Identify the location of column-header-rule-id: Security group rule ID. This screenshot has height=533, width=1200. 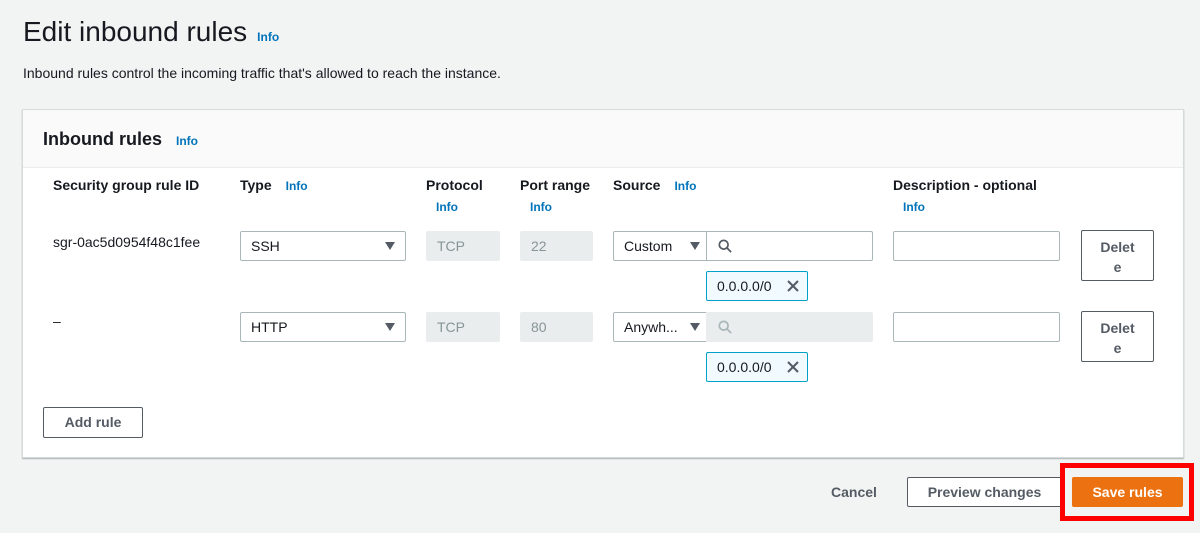
(126, 185).